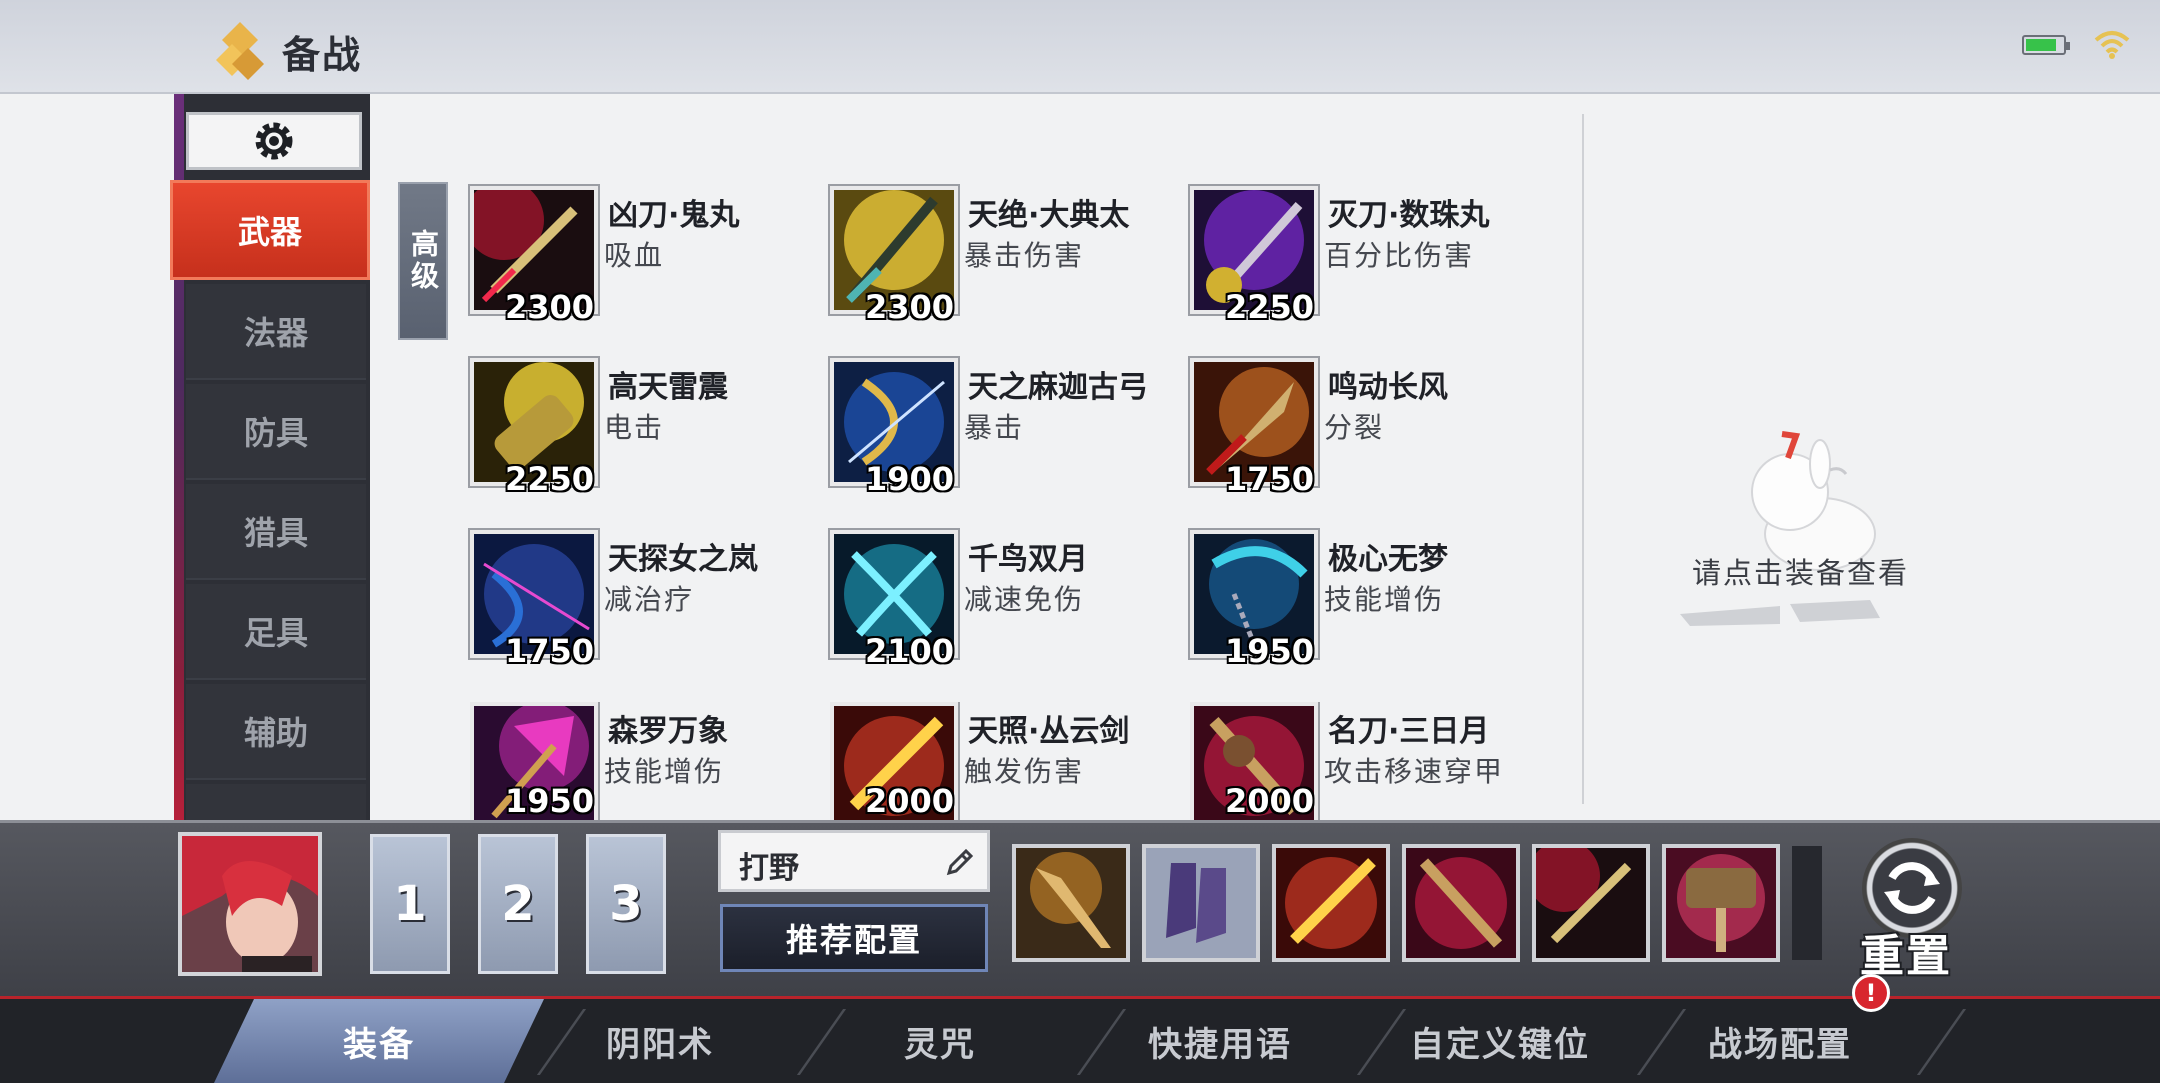 The width and height of the screenshot is (2160, 1083). Describe the element at coordinates (1024, 599) in the screenshot. I see `item-effect: 减速免伤` at that location.